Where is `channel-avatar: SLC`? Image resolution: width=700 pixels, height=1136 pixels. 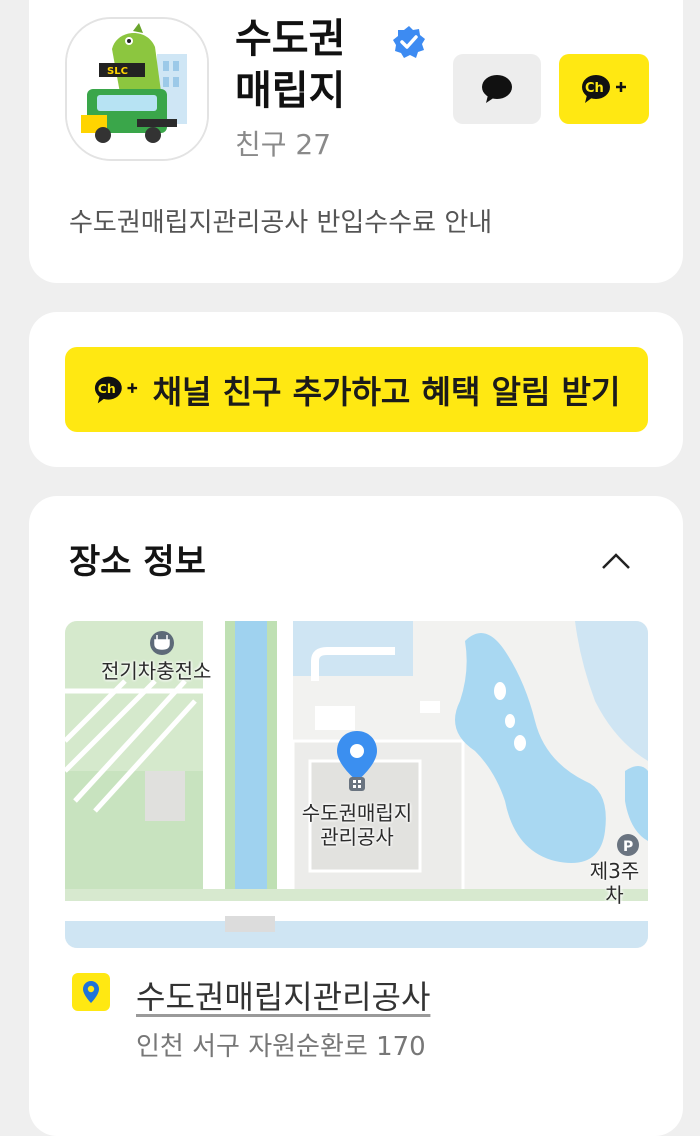
channel-avatar: SLC is located at coordinates (137, 89).